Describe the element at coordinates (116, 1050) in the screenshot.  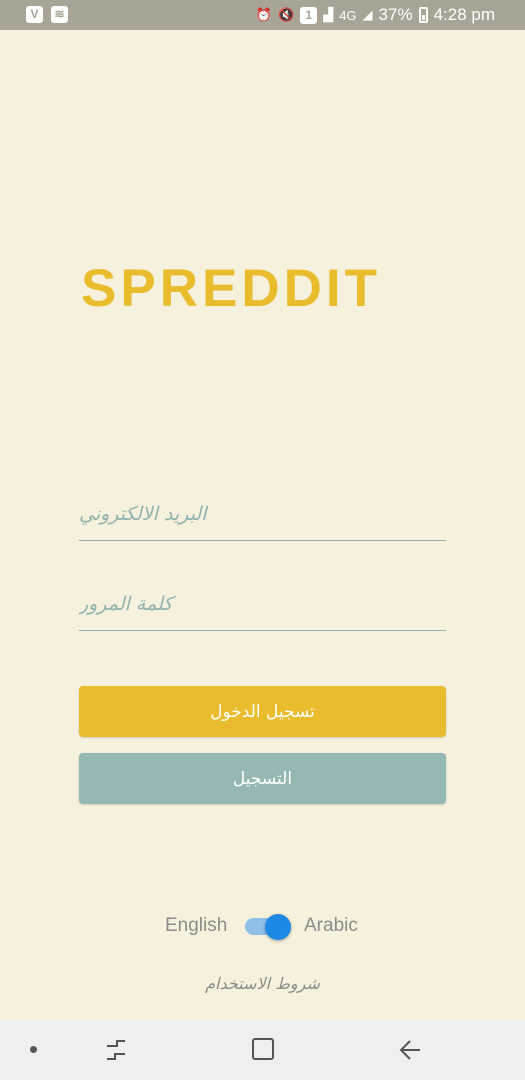
I see `recent-apps-icon` at that location.